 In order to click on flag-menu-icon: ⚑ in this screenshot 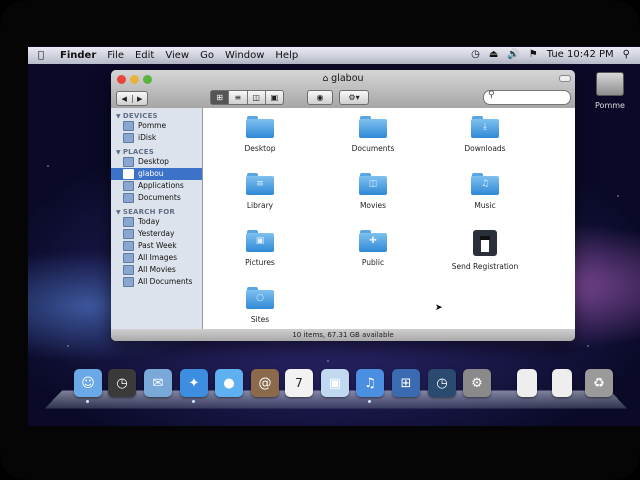, I will do `click(533, 54)`.